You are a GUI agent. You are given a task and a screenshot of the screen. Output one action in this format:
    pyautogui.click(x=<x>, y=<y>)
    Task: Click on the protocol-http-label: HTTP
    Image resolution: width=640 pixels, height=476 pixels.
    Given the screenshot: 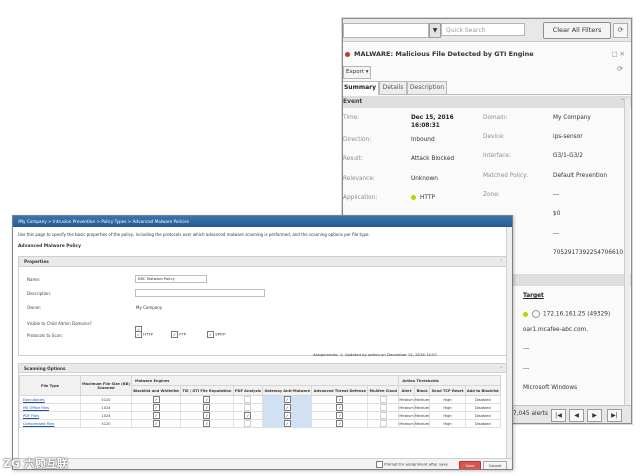 What is the action you would take?
    pyautogui.click(x=148, y=334)
    